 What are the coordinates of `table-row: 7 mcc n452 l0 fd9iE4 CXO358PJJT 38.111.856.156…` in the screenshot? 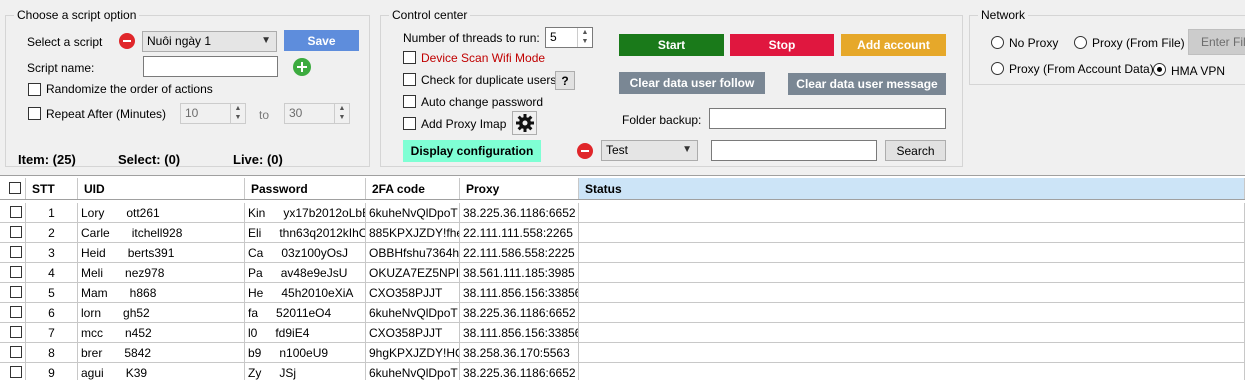 It's located at (622, 333).